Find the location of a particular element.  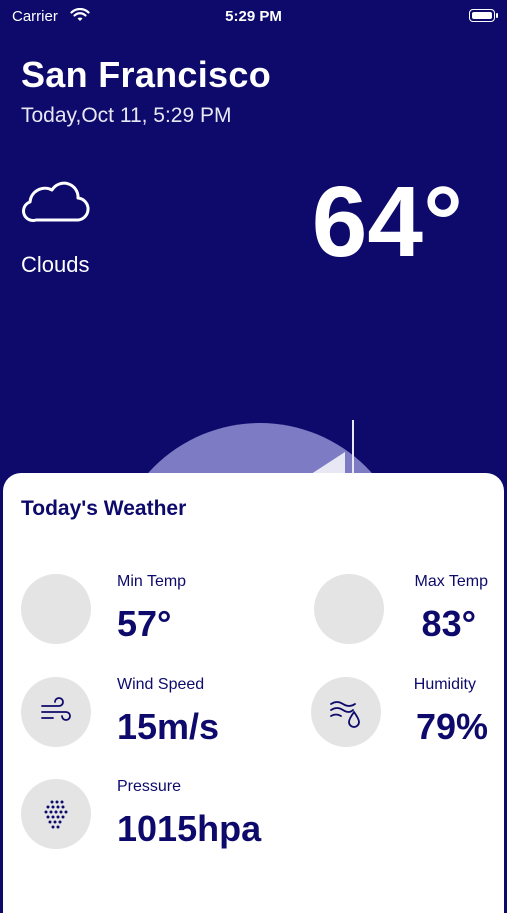

humidity-value: 79% is located at coordinates (451, 726).